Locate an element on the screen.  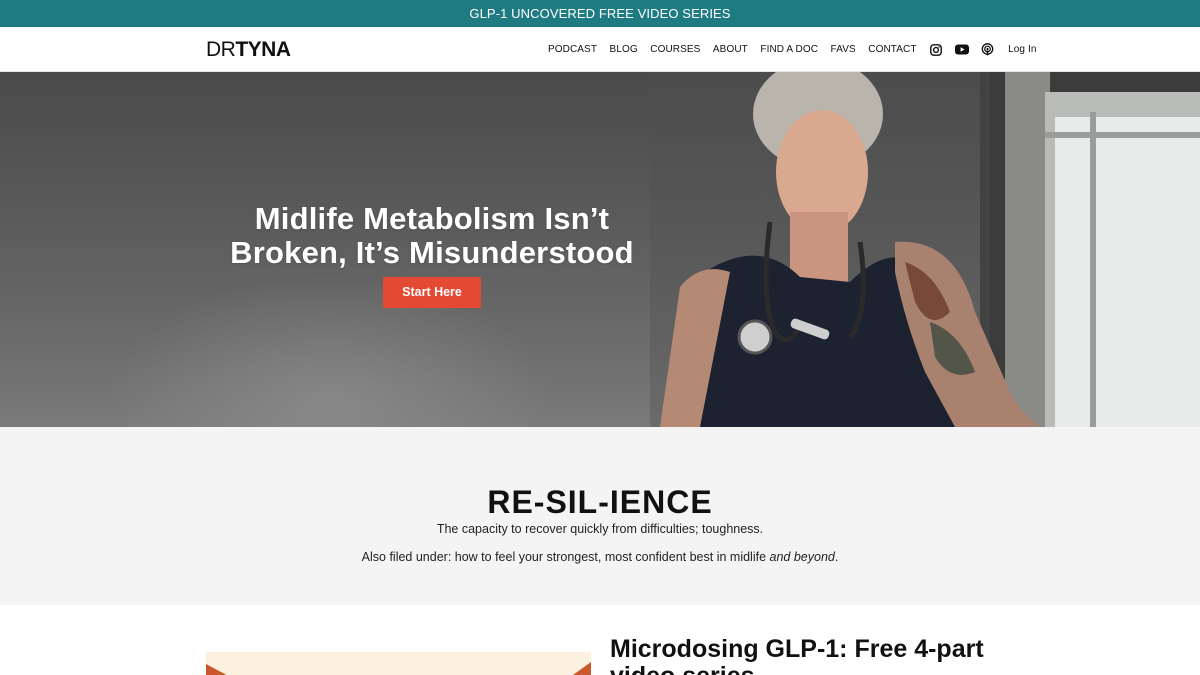
also-emphasis: and beyond is located at coordinates (802, 557).